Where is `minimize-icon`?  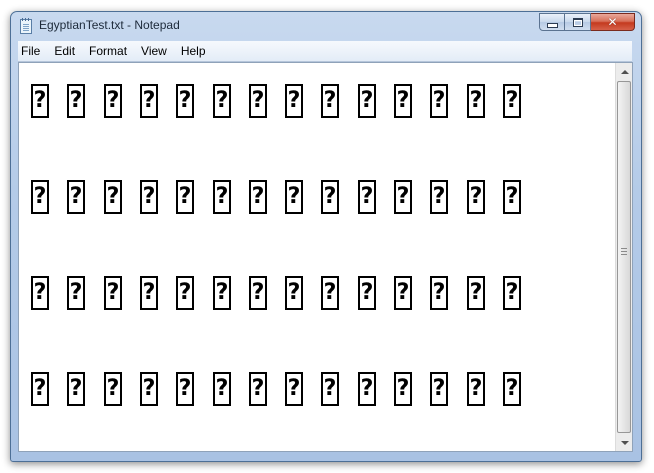 minimize-icon is located at coordinates (552, 25).